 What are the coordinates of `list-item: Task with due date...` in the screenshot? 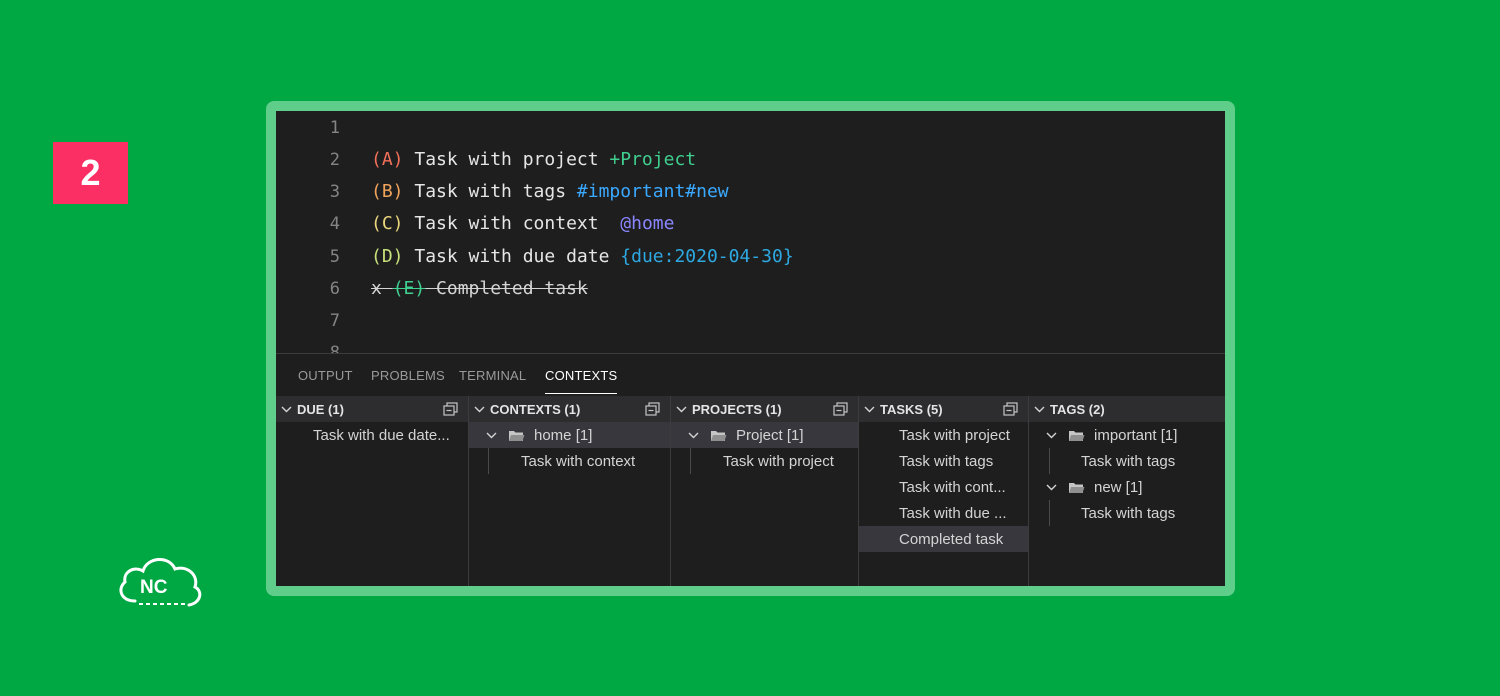 It's located at (372, 435).